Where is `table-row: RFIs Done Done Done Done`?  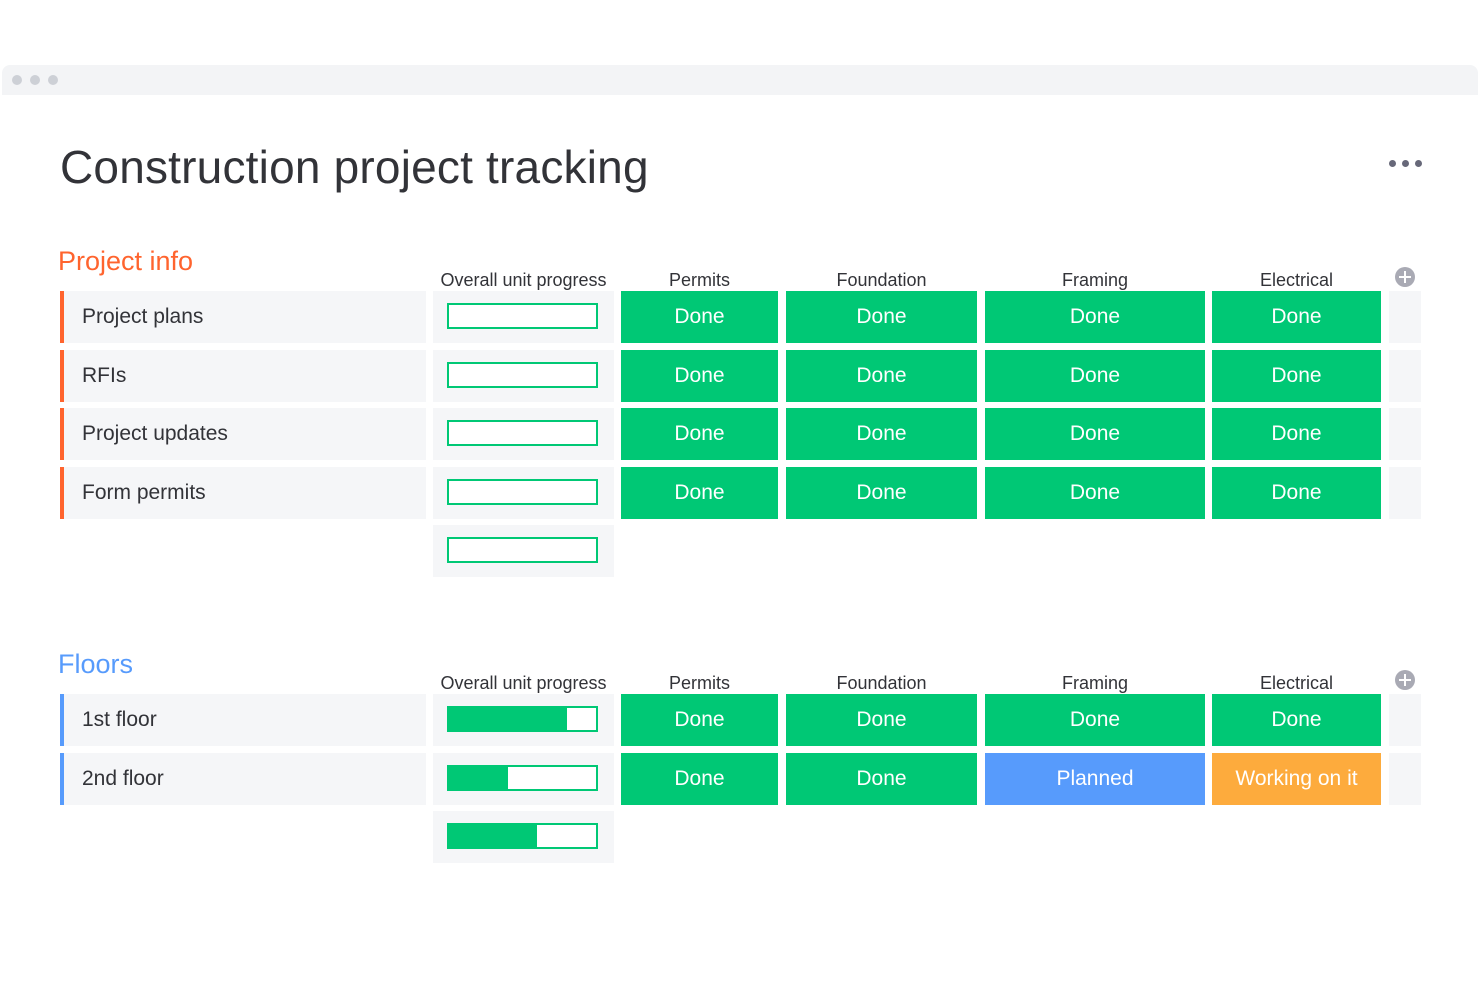 table-row: RFIs Done Done Done Done is located at coordinates (740, 375).